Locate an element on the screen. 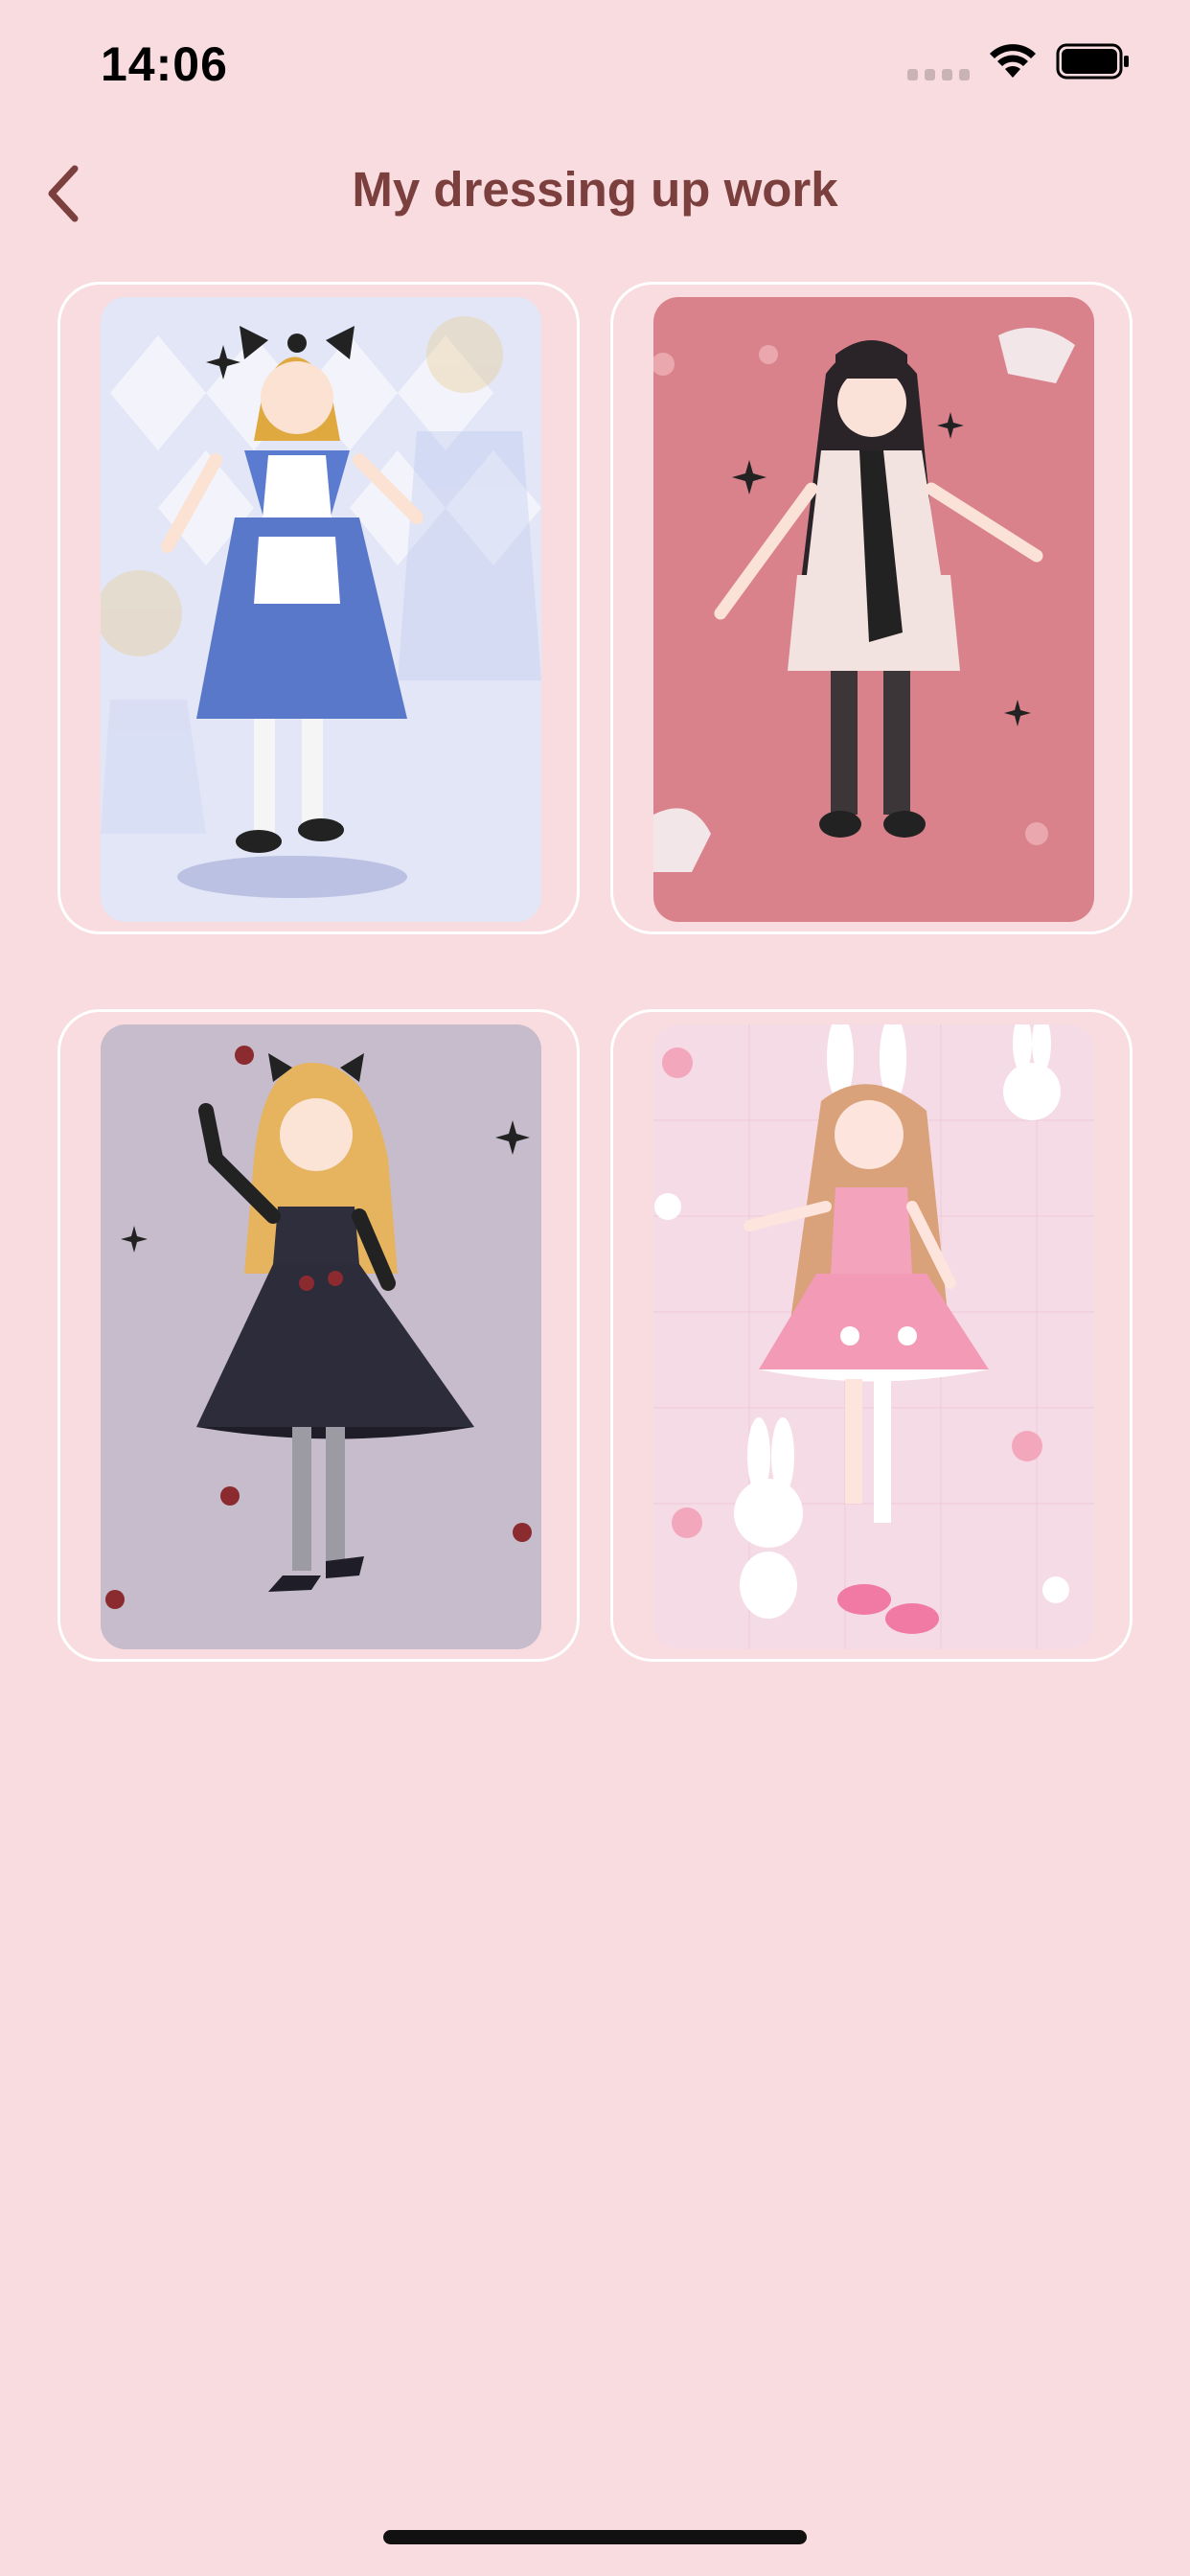  status-time: 14:06 is located at coordinates (164, 64).